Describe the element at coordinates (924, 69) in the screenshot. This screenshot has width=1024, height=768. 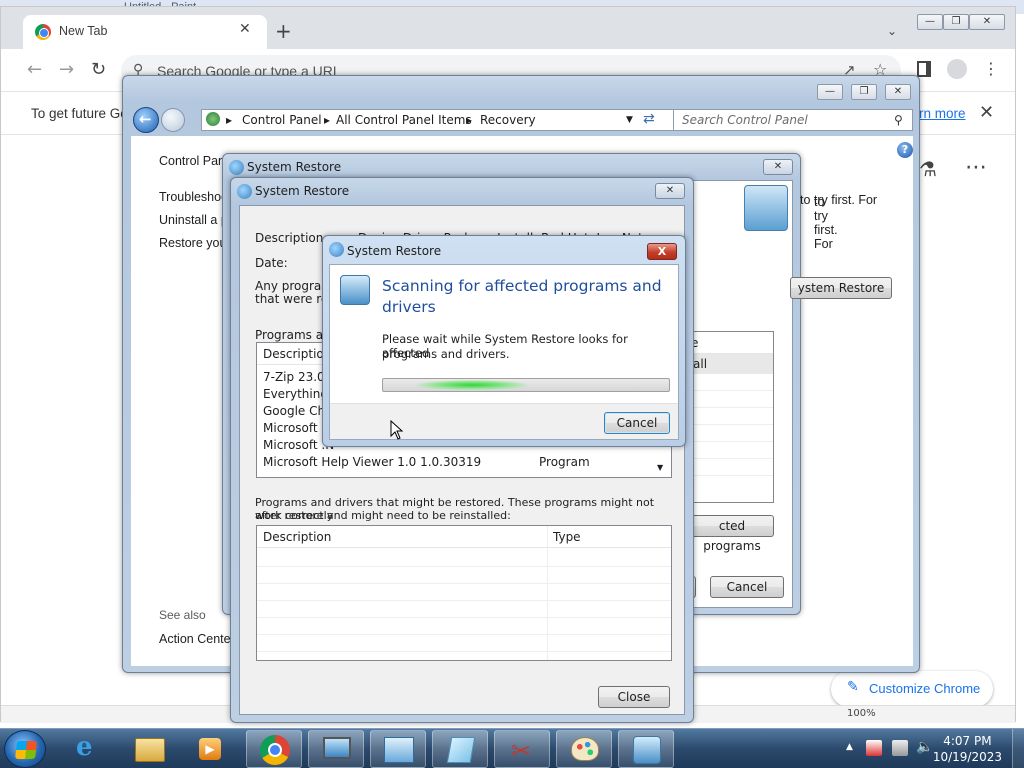
I see `side-panel-icon` at that location.